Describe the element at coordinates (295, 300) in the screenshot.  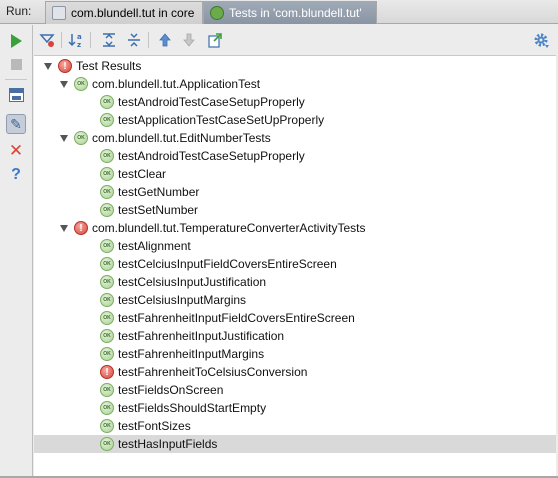
I see `test-row: OK testCelsiusInputMargins` at that location.